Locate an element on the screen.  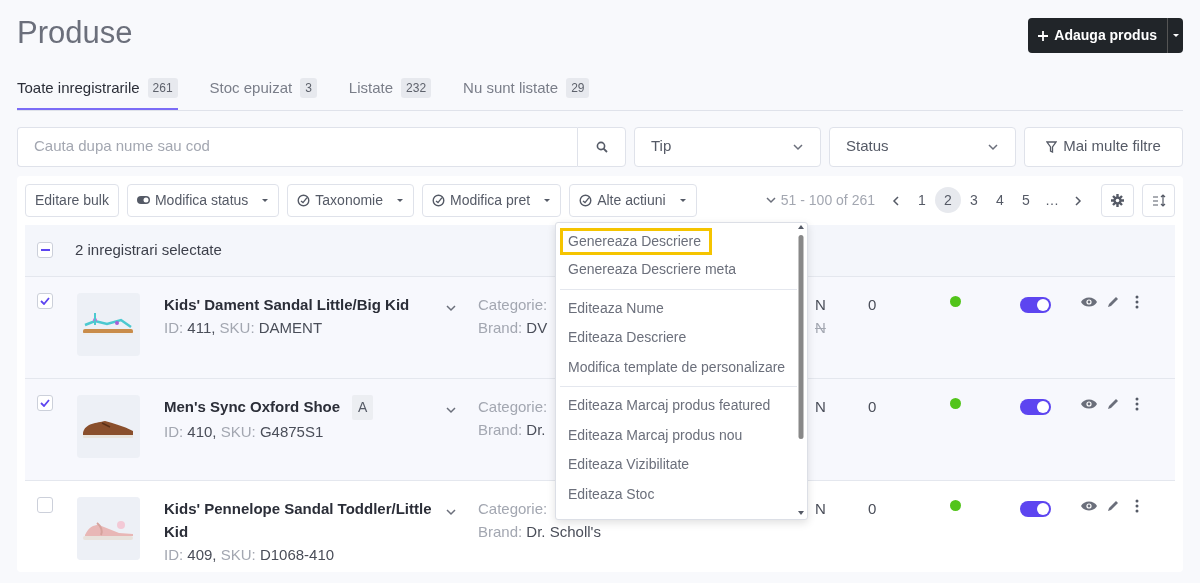
tab: Stoc epuizat 3 is located at coordinates (263, 90).